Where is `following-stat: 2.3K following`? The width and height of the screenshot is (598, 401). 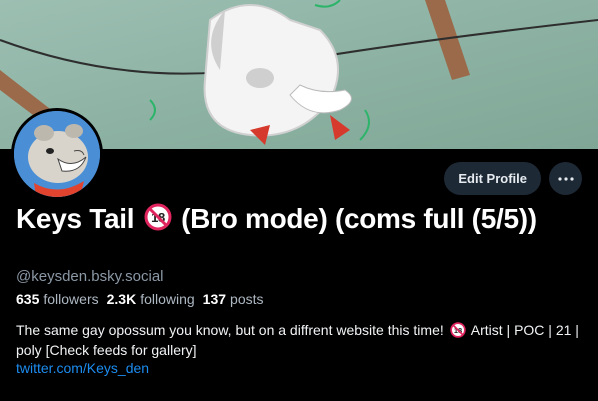 following-stat: 2.3K following is located at coordinates (151, 299).